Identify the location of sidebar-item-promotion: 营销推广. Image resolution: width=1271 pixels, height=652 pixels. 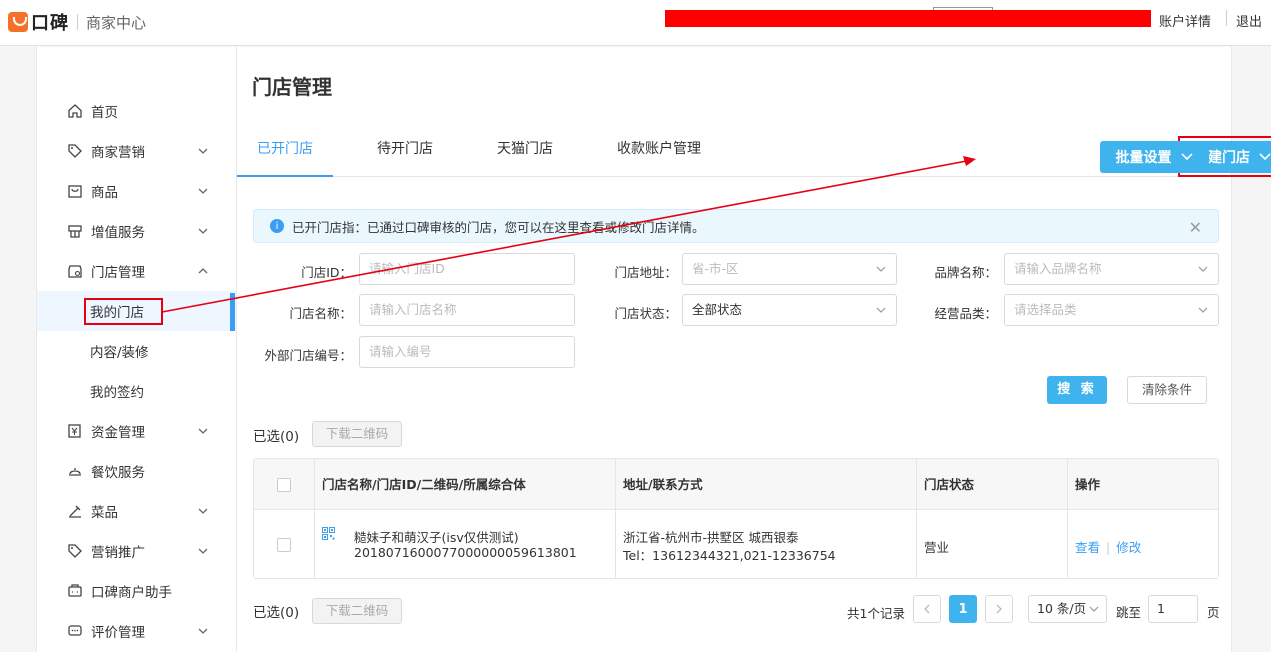
(136, 551).